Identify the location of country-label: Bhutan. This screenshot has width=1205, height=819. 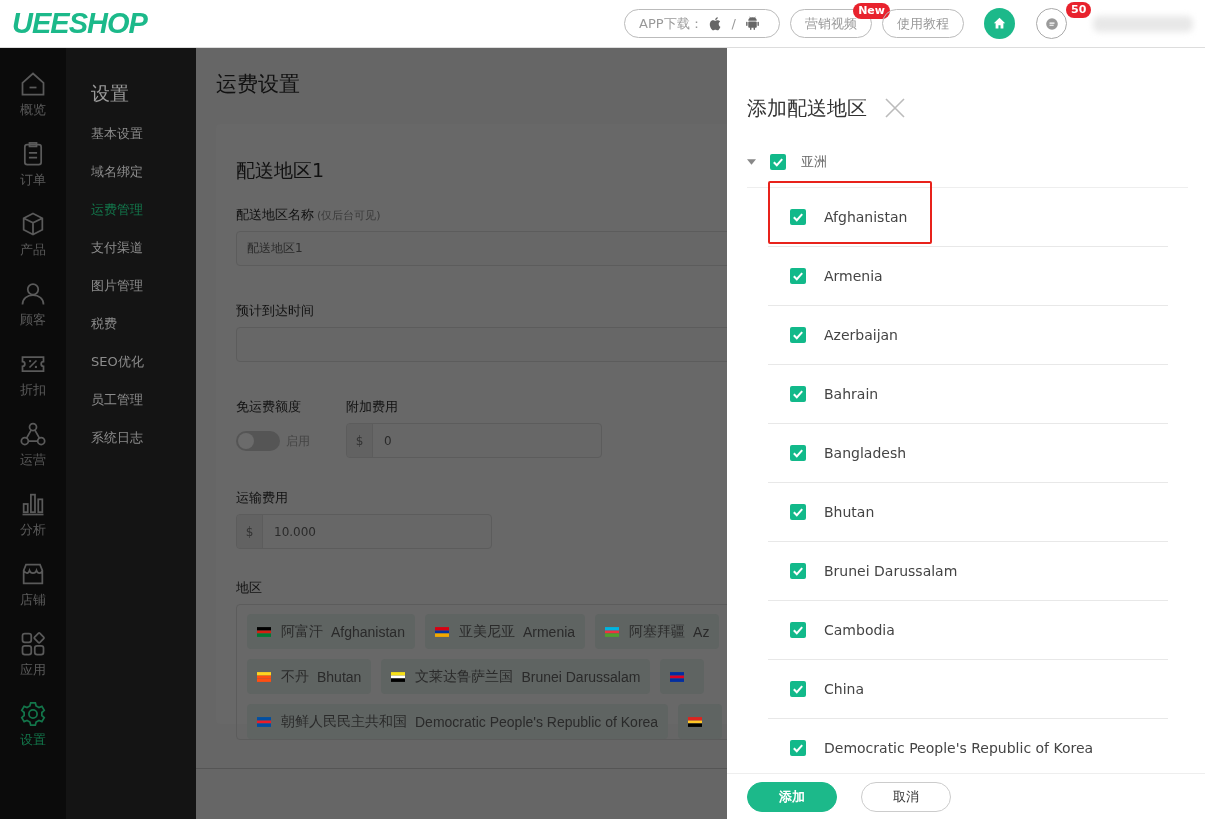
(849, 512).